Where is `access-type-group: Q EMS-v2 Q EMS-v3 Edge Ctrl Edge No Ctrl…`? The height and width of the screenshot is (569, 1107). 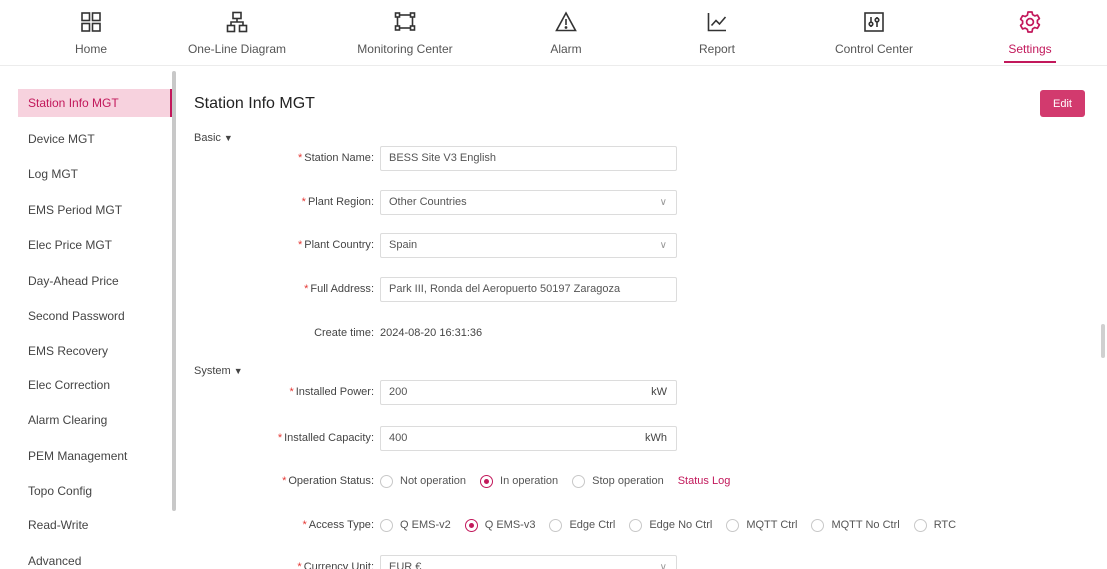
access-type-group: Q EMS-v2 Q EMS-v3 Edge Ctrl Edge No Ctrl… is located at coordinates (675, 525).